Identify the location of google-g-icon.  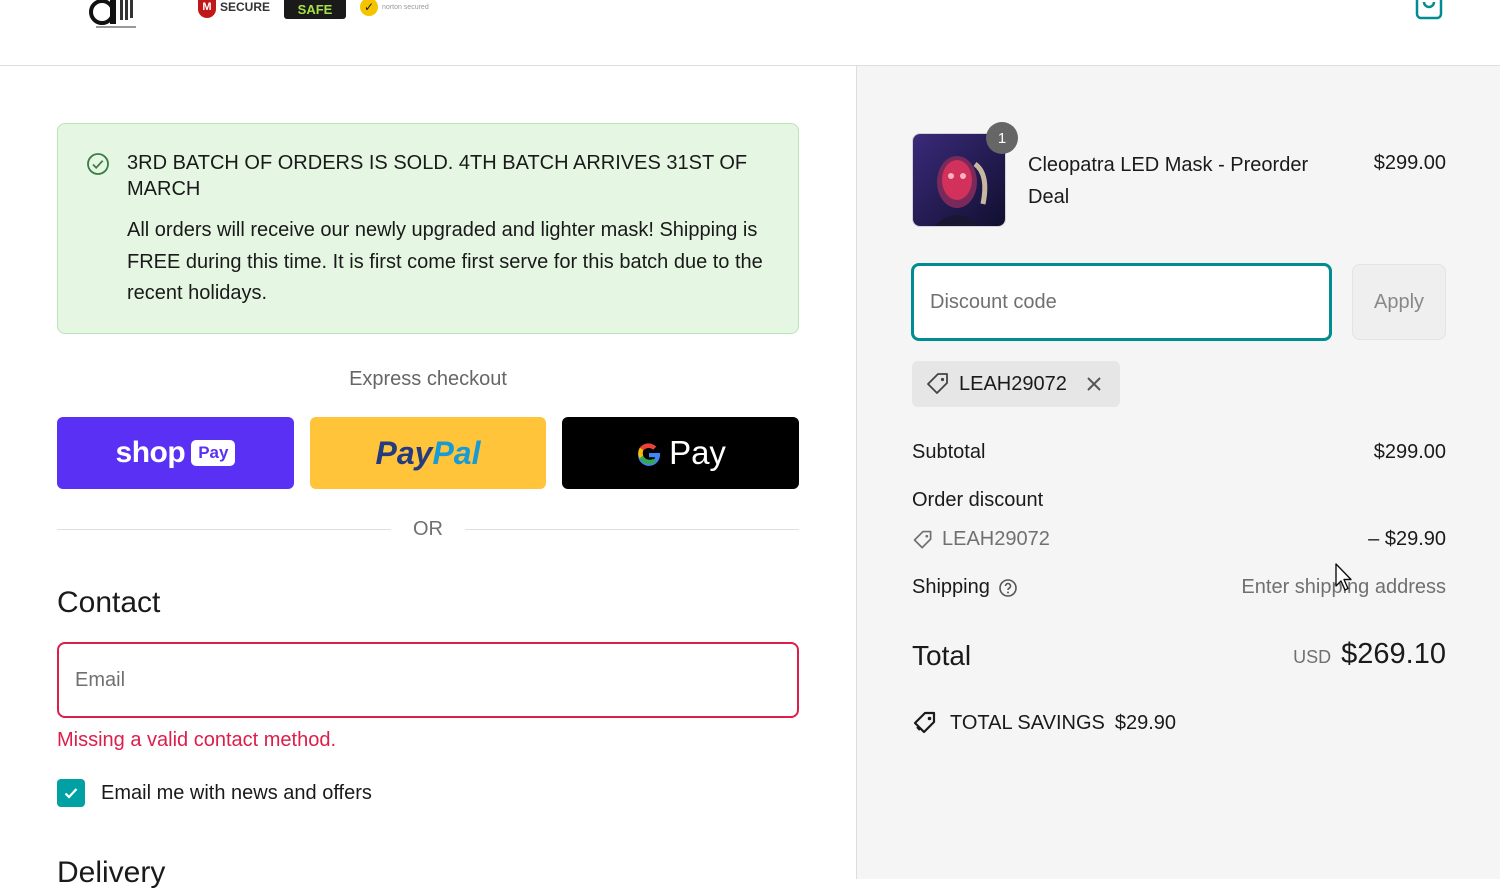
(649, 454).